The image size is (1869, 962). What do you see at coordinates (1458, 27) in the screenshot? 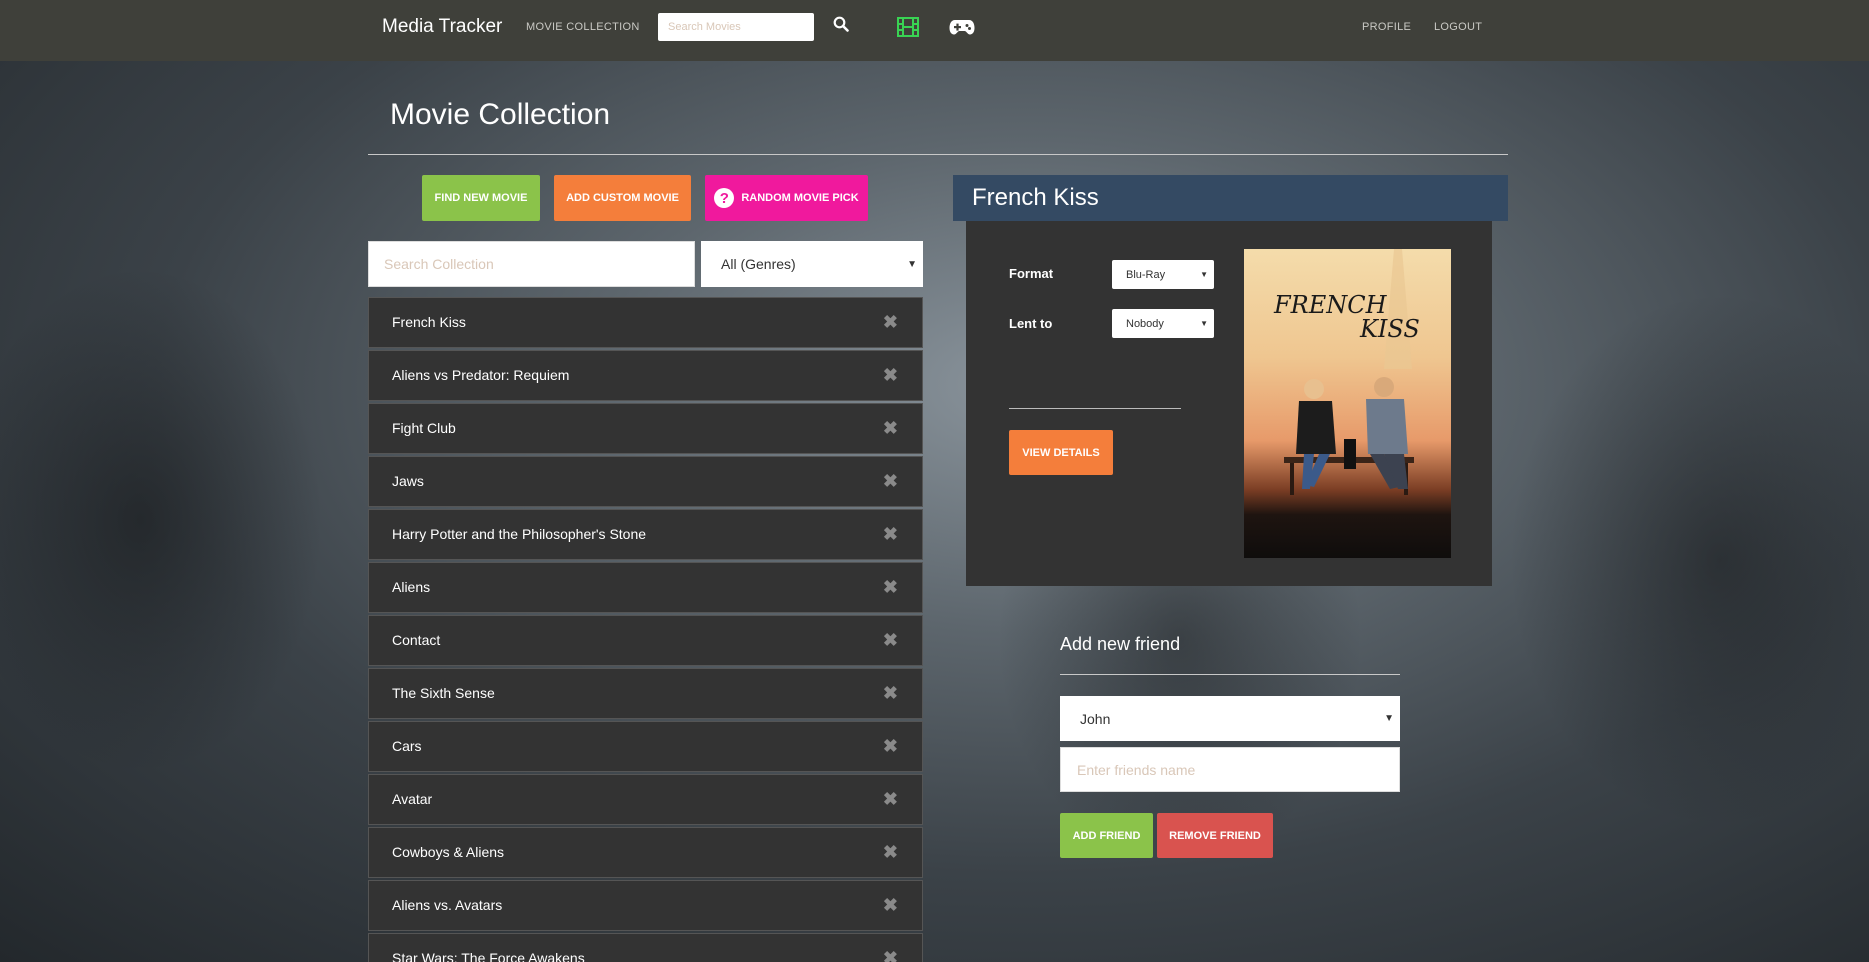
I see `nav-logout-link: LOGOUT` at bounding box center [1458, 27].